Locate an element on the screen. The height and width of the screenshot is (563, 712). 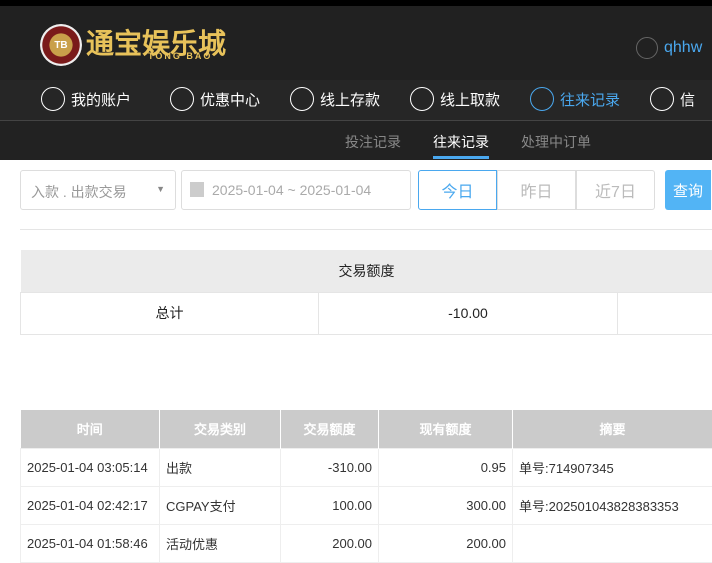
summary-table: 交易额度 总计-10.00 is located at coordinates (366, 292).